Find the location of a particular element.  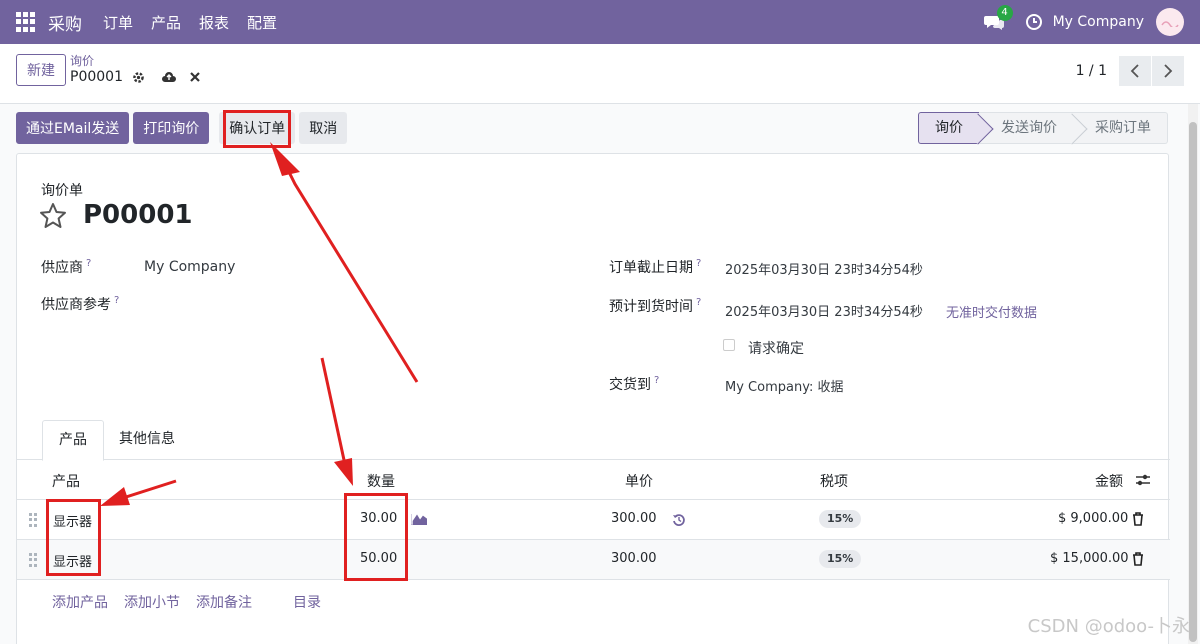

app-brand: 采购 is located at coordinates (65, 22).